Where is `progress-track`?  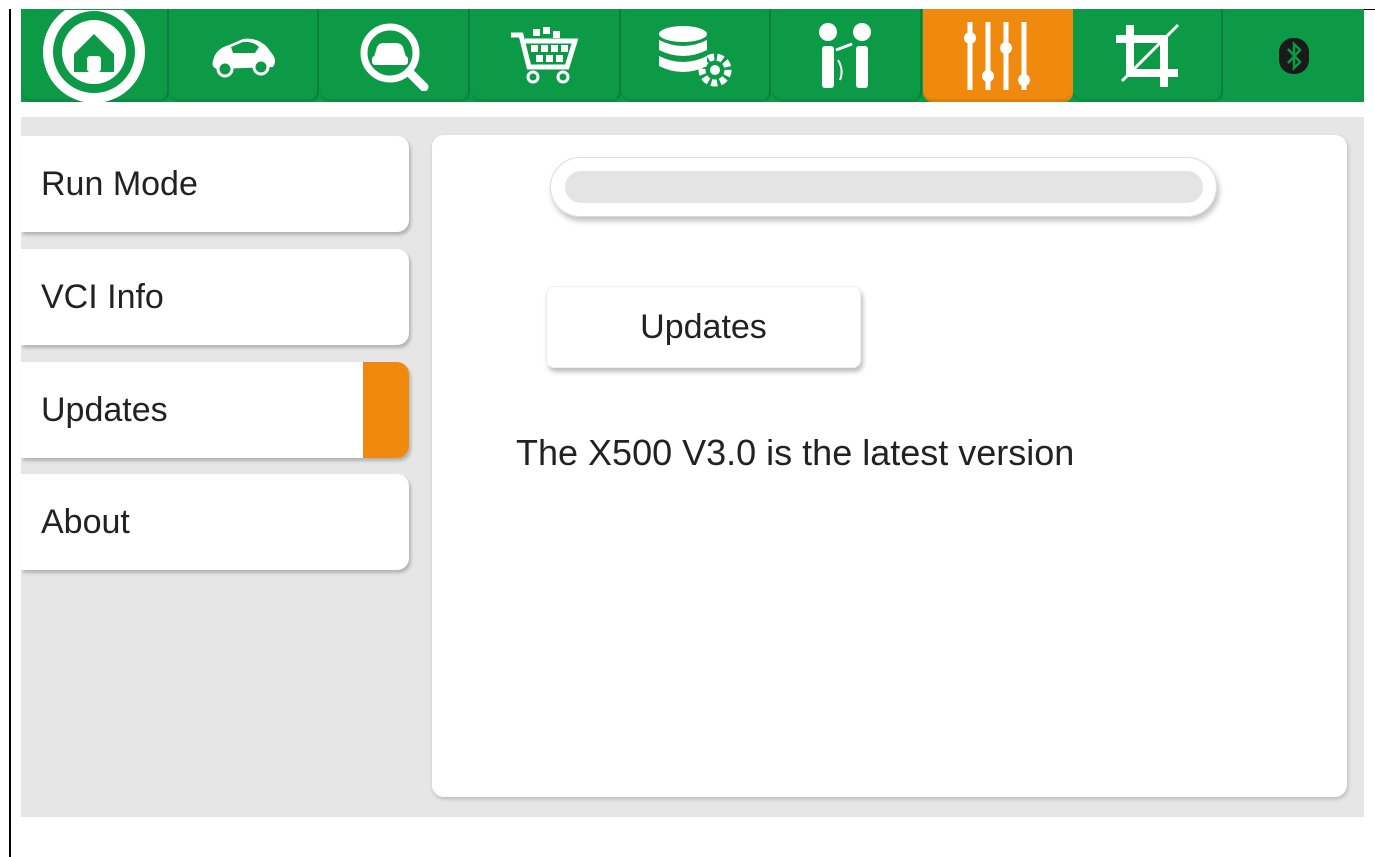
progress-track is located at coordinates (884, 187).